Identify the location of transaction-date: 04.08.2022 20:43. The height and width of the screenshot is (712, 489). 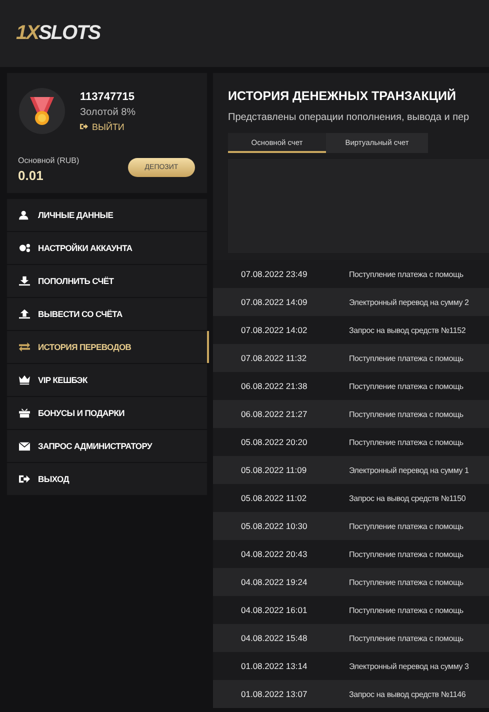
(274, 554).